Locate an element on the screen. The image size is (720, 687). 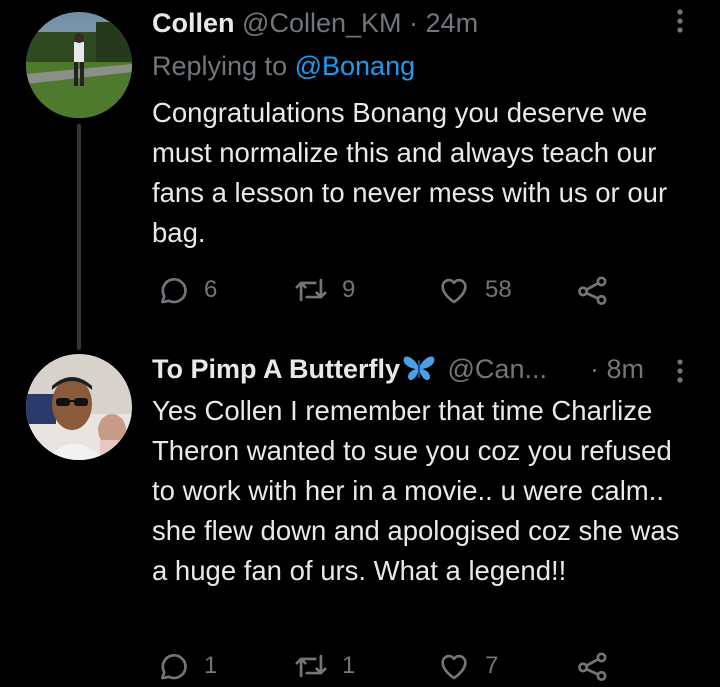
like-count: 58 is located at coordinates (498, 289).